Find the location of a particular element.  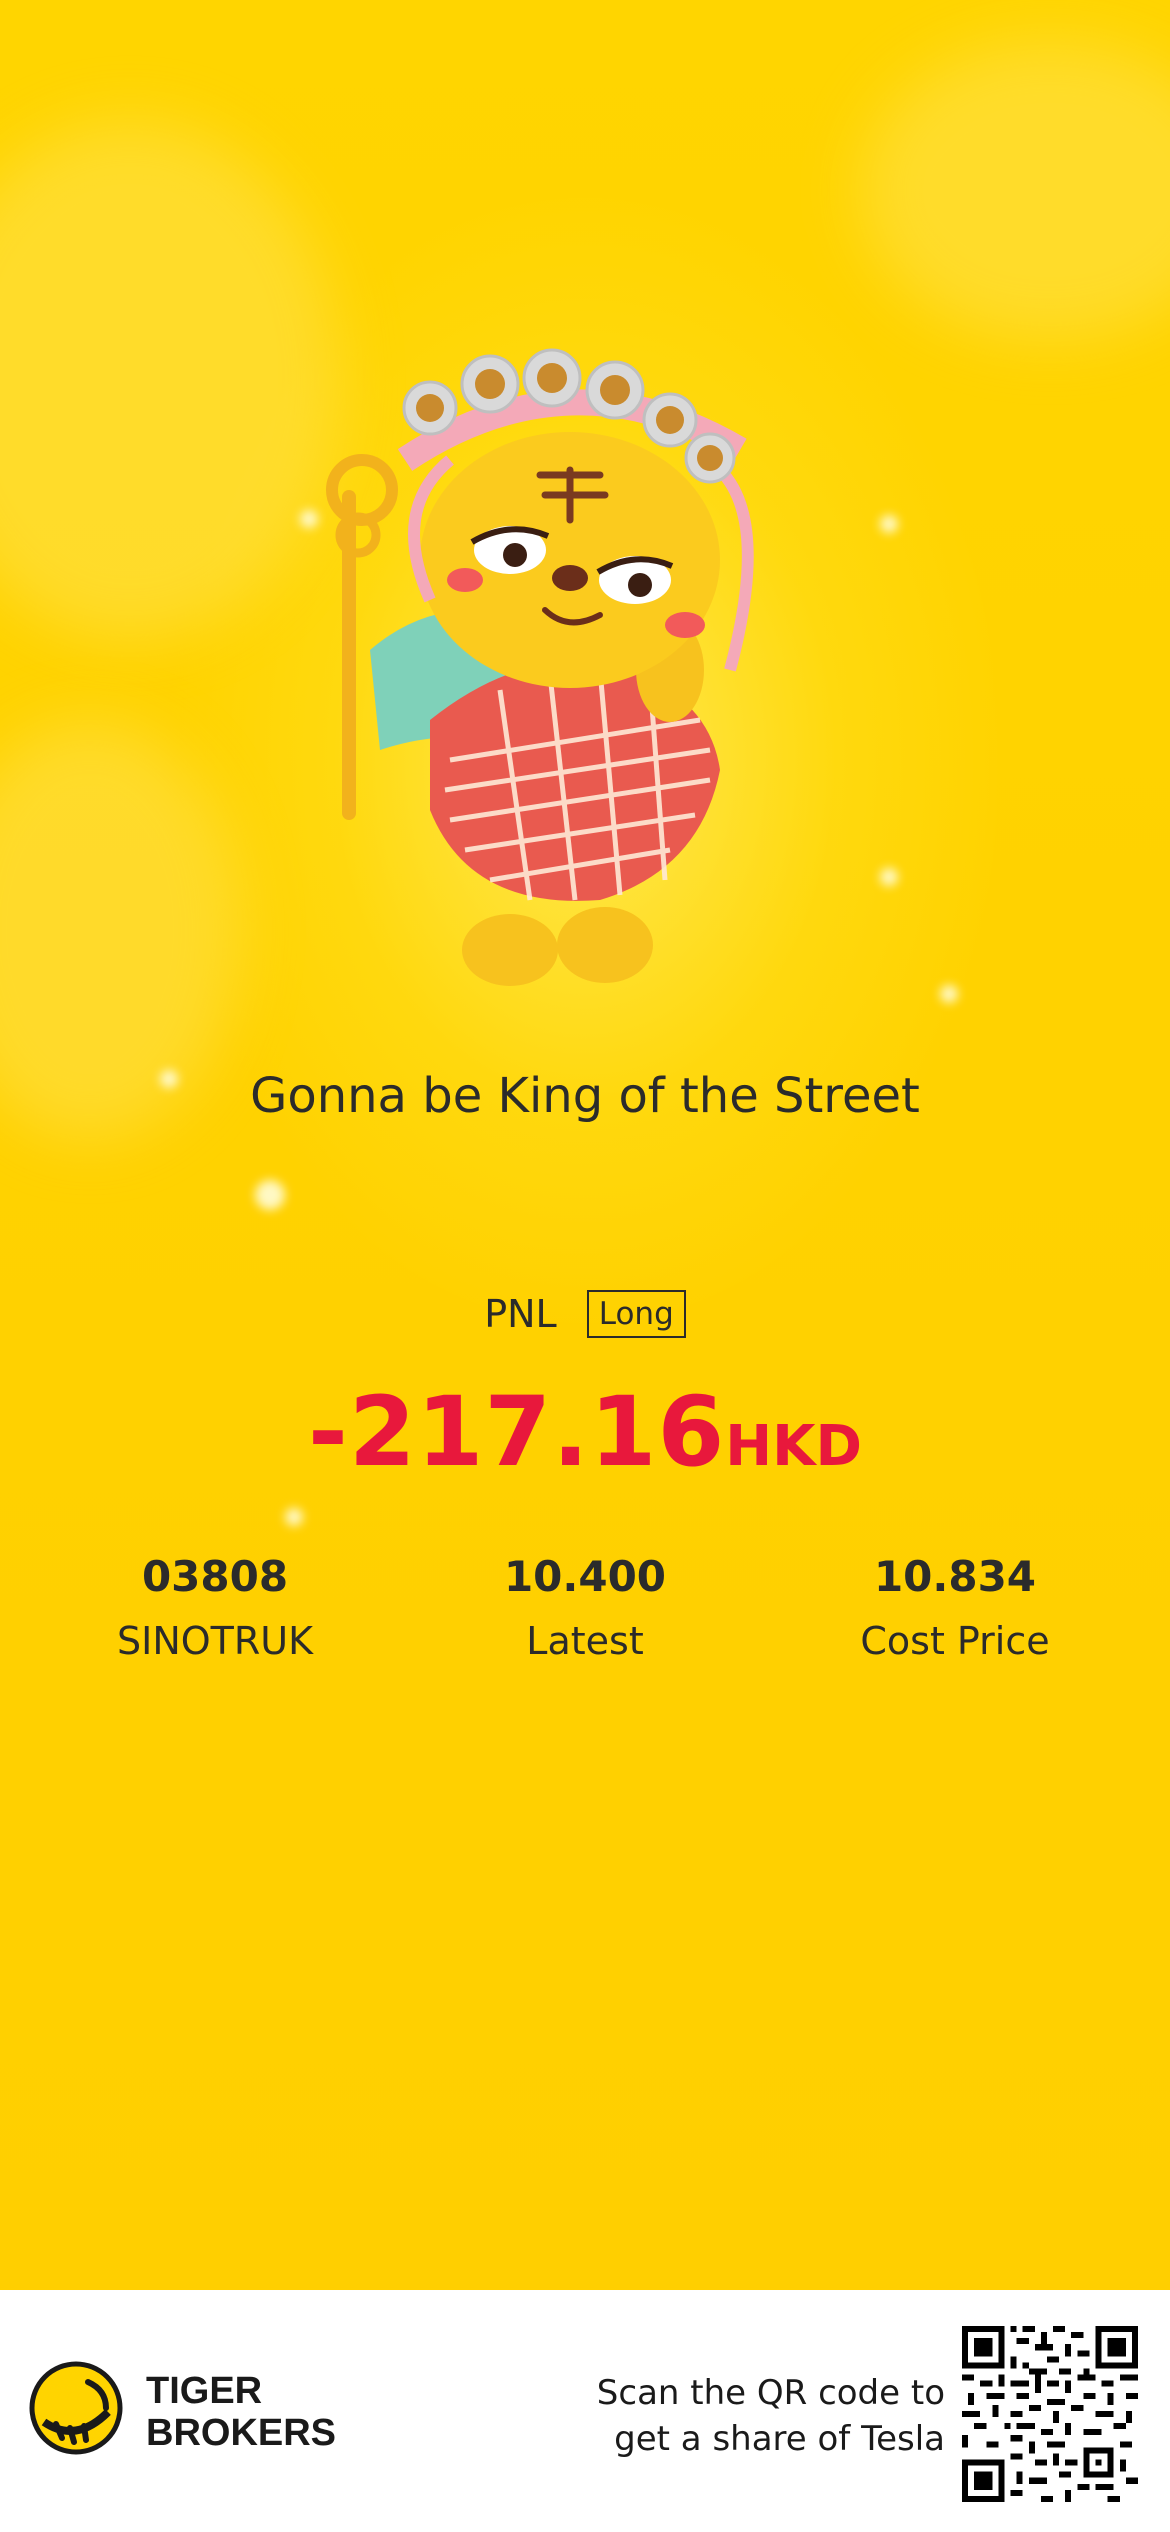

stat-latest: 10.400 Latest is located at coordinates (585, 1607).